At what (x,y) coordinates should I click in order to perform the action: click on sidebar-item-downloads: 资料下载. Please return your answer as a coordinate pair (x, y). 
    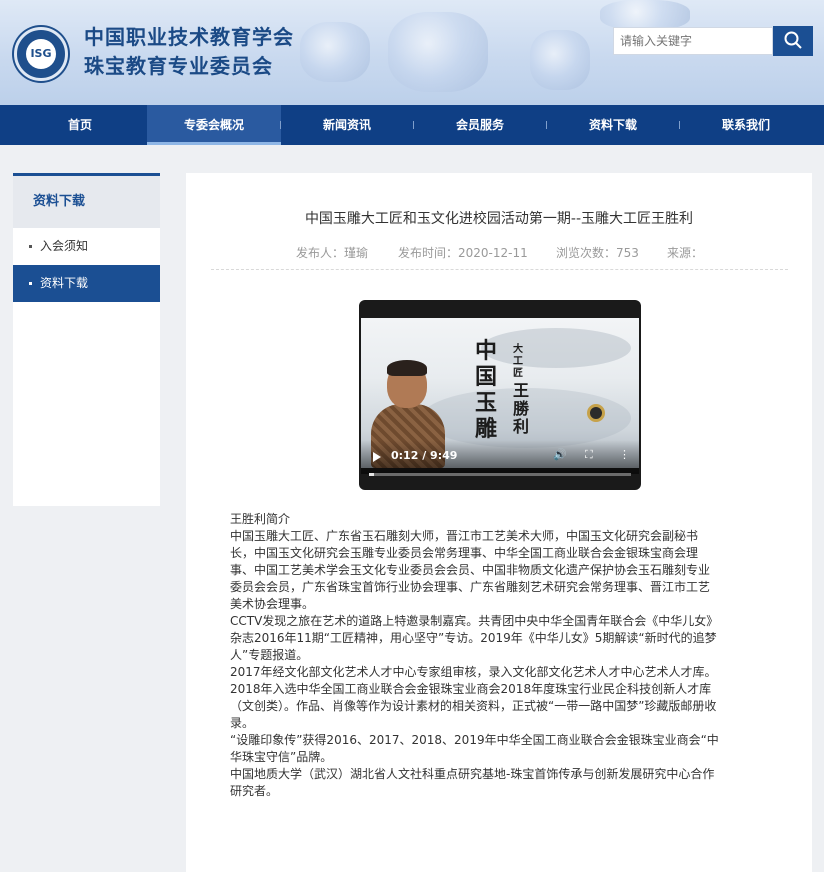
    Looking at the image, I should click on (86, 283).